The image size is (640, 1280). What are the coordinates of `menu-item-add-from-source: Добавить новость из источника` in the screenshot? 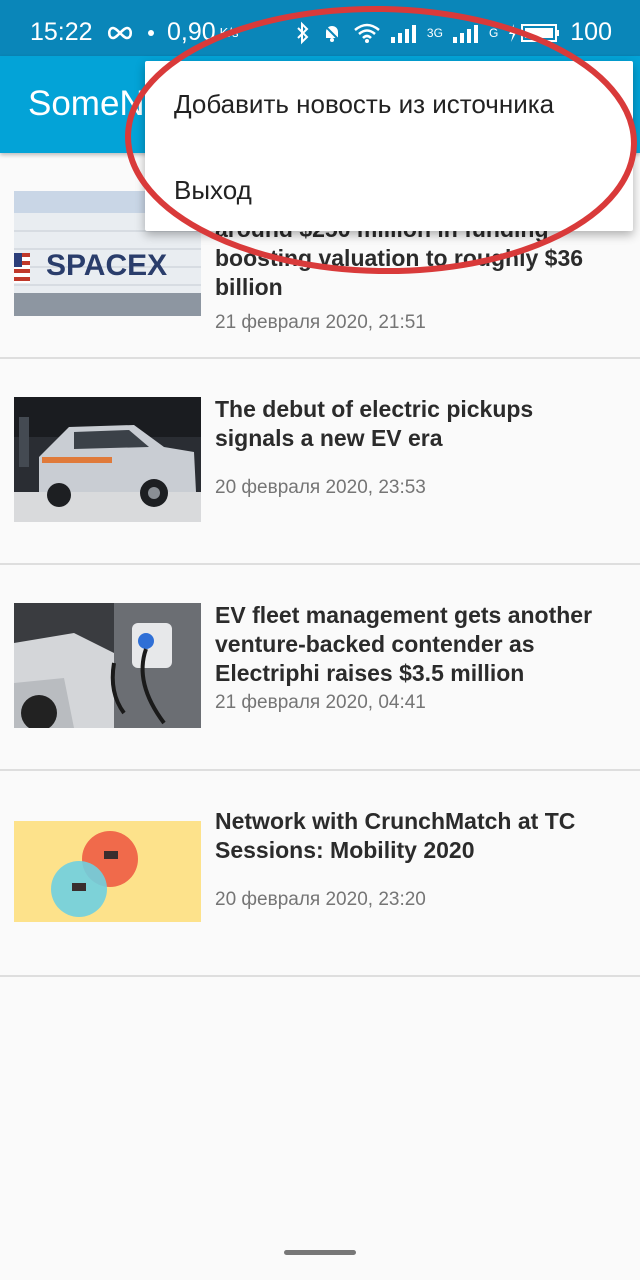 It's located at (364, 104).